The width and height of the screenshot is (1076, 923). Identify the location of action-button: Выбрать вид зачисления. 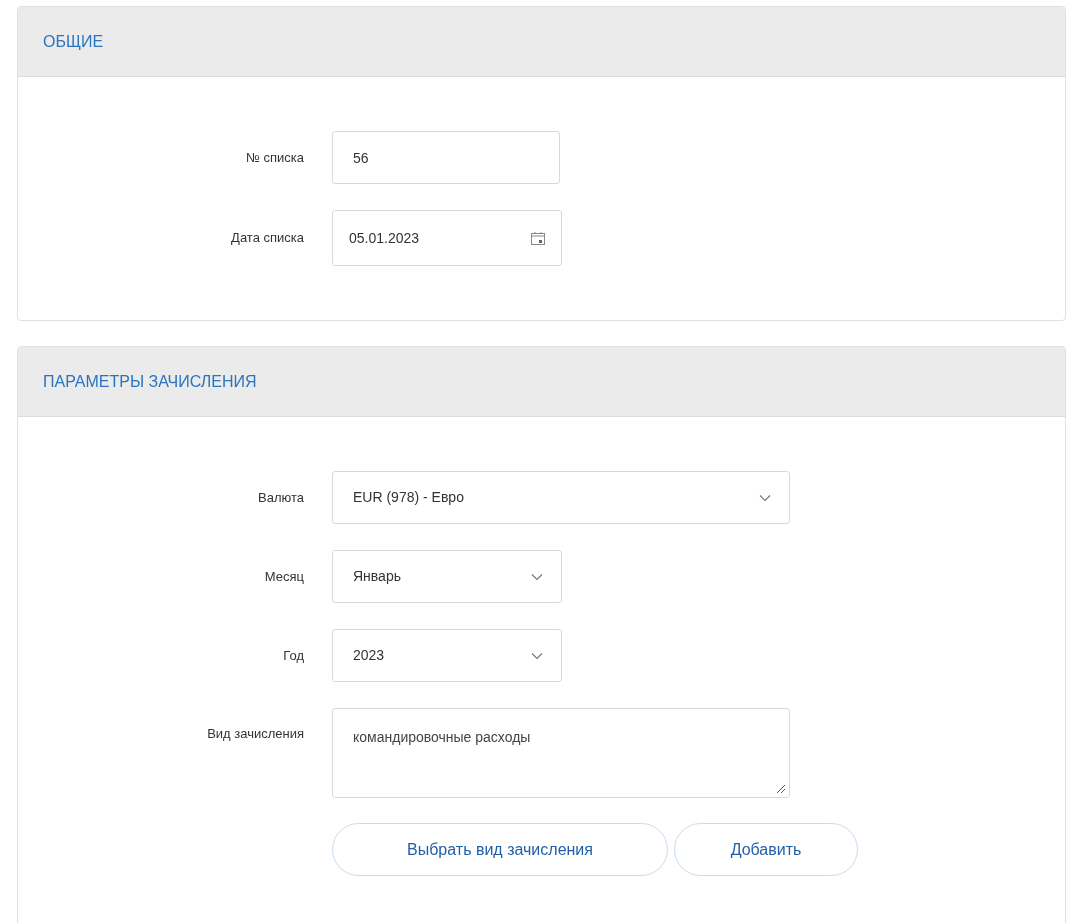
(500, 849).